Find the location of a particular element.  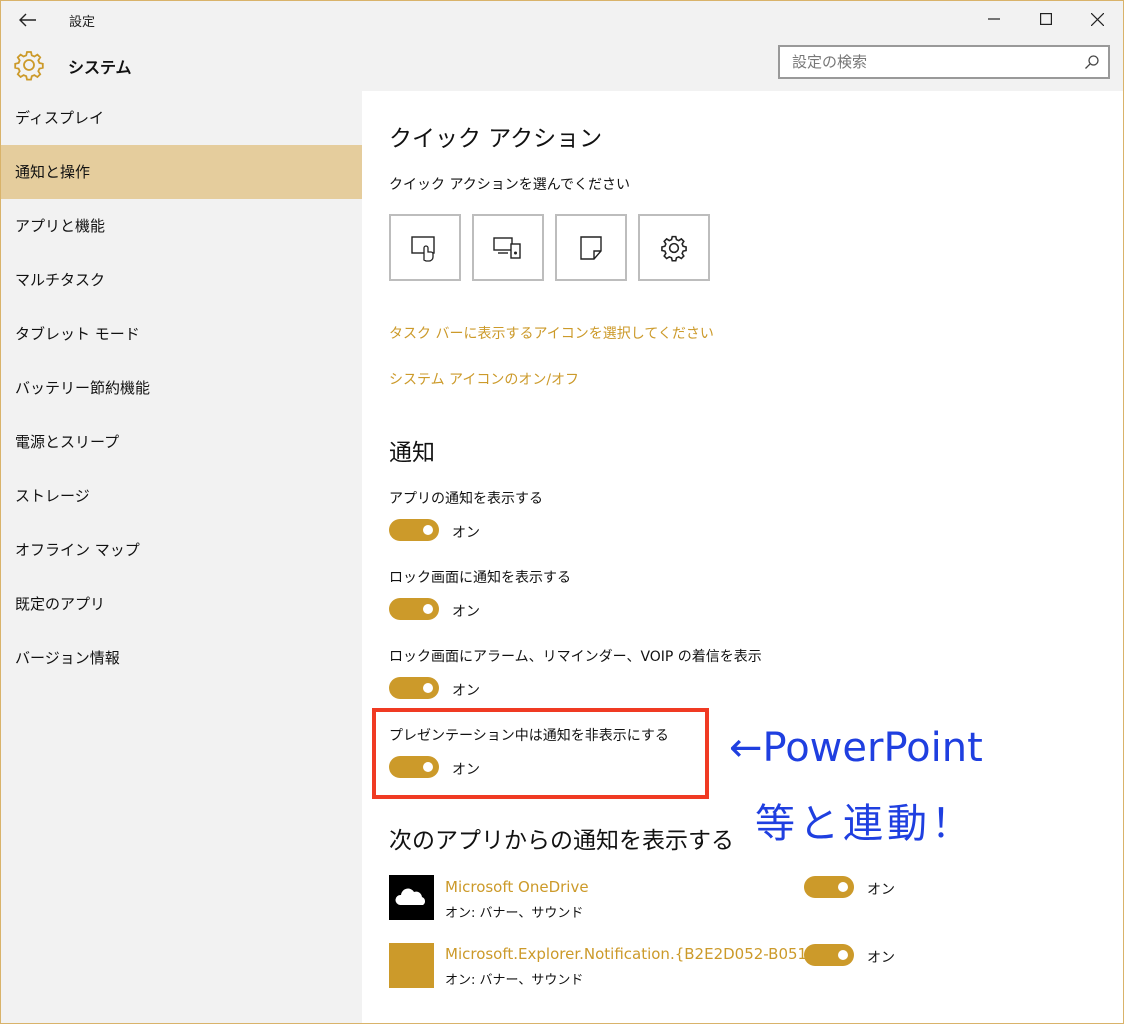

header: システム is located at coordinates (562, 65).